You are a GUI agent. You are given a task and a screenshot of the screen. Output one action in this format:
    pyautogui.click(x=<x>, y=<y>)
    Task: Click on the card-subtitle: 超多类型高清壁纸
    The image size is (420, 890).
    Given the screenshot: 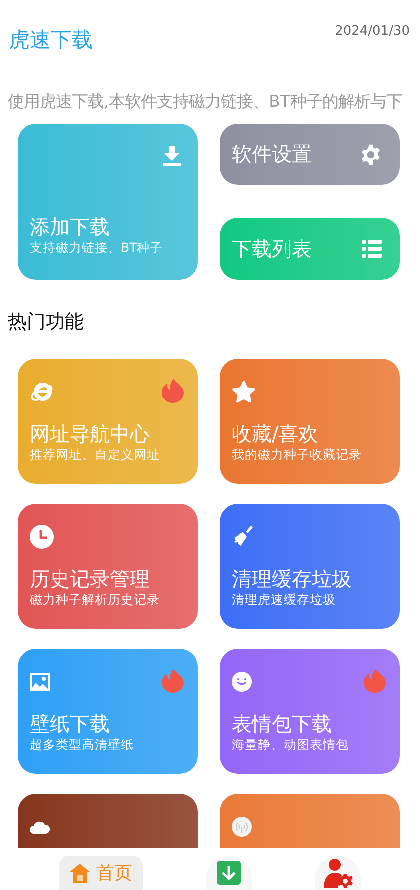 What is the action you would take?
    pyautogui.click(x=82, y=745)
    